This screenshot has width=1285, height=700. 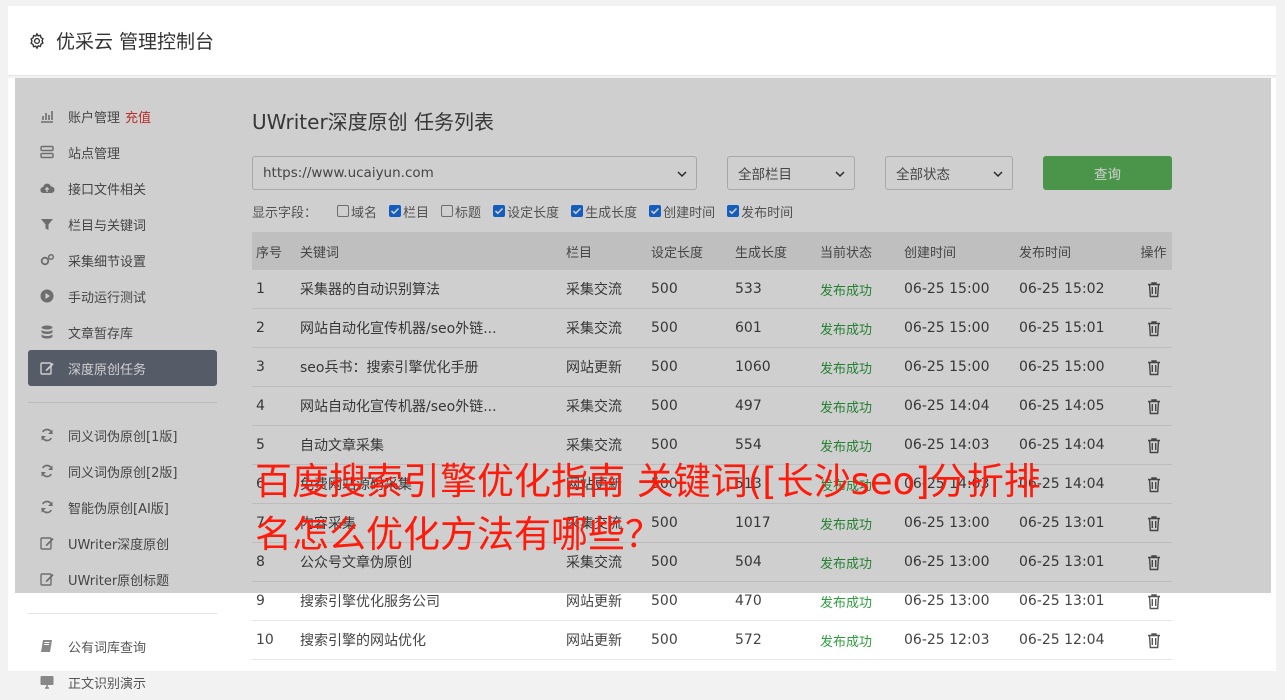 I want to click on sidebar-item: 栏目与关键词, so click(x=122, y=224).